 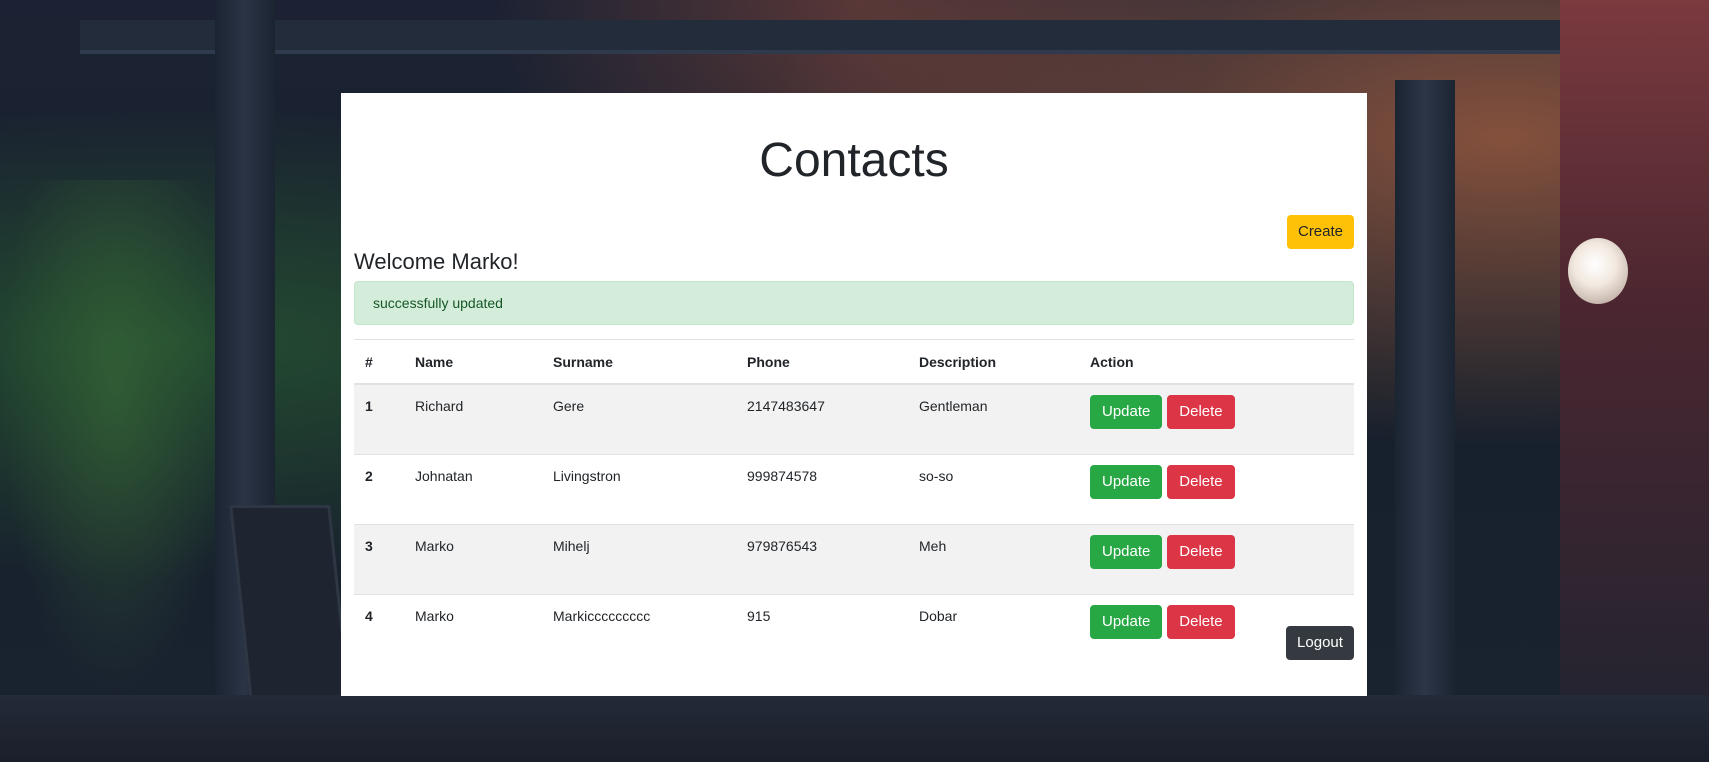 What do you see at coordinates (822, 362) in the screenshot?
I see `column-header-phone: Phone` at bounding box center [822, 362].